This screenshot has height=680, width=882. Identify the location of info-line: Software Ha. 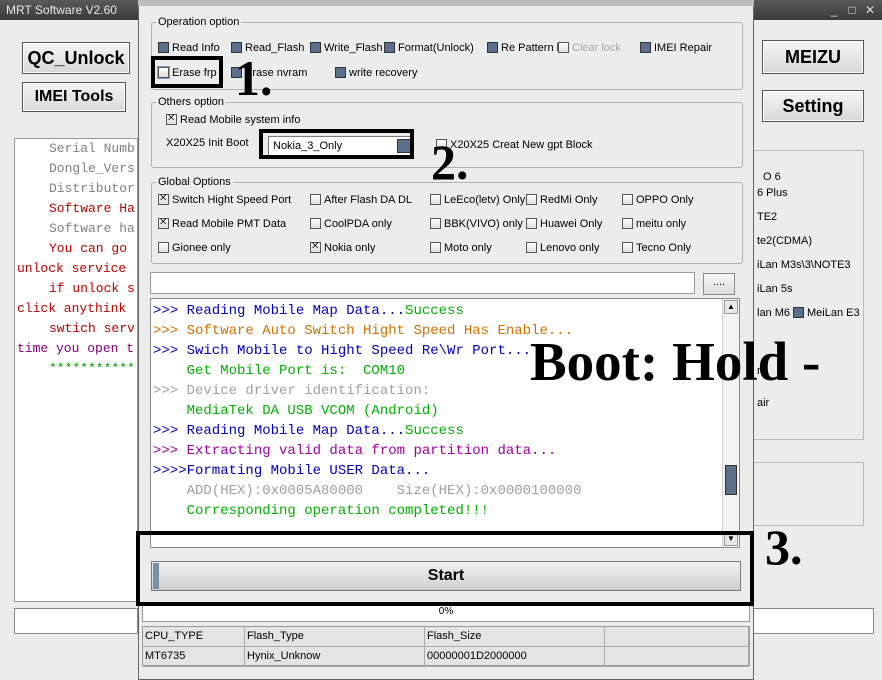
(92, 208).